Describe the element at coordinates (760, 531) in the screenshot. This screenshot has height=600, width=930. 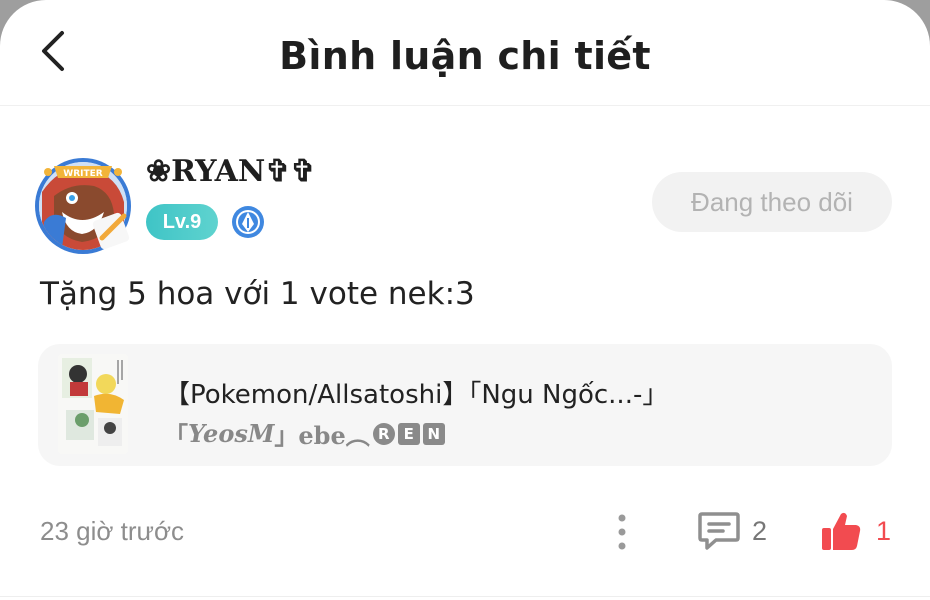
I see `reply-count: 2` at that location.